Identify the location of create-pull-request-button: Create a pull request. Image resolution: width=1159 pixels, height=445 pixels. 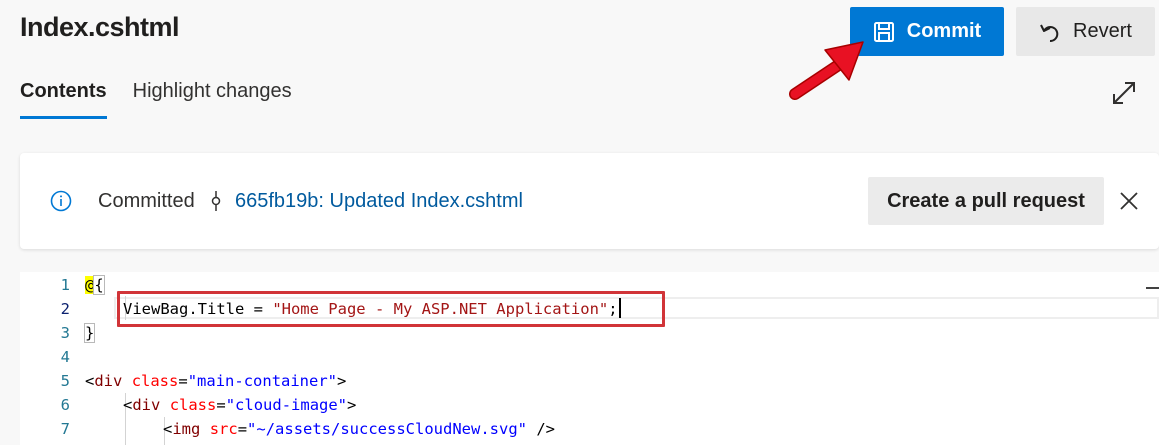
(986, 201).